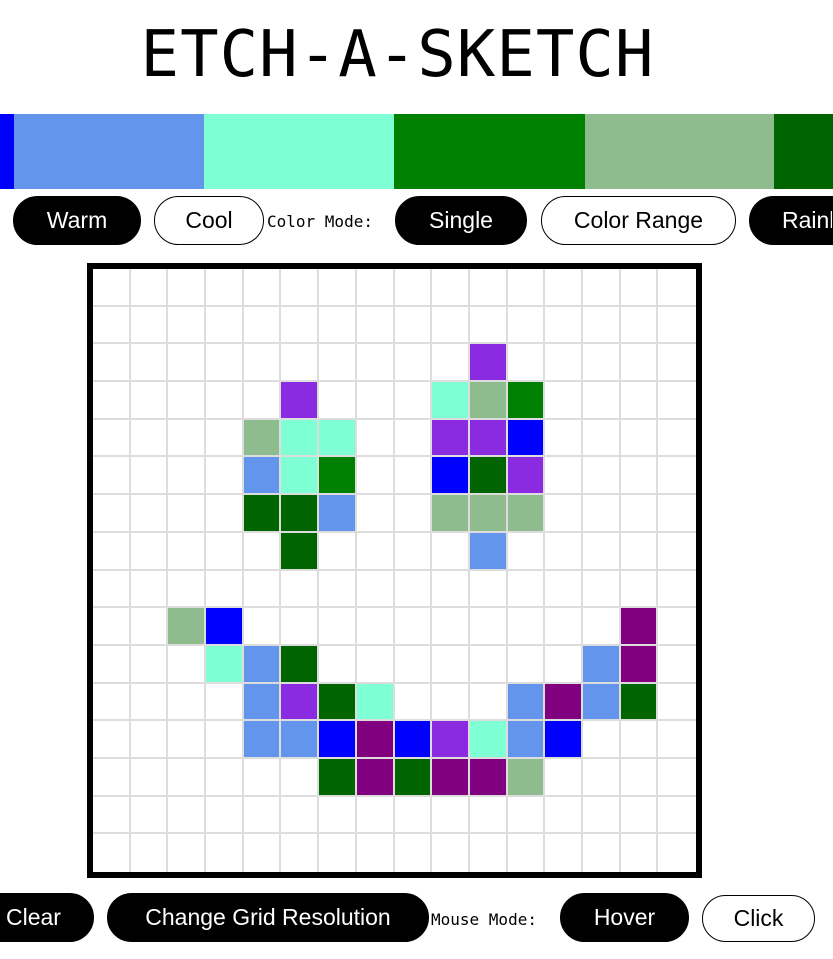  Describe the element at coordinates (638, 220) in the screenshot. I see `color-range-button: Color Range` at that location.